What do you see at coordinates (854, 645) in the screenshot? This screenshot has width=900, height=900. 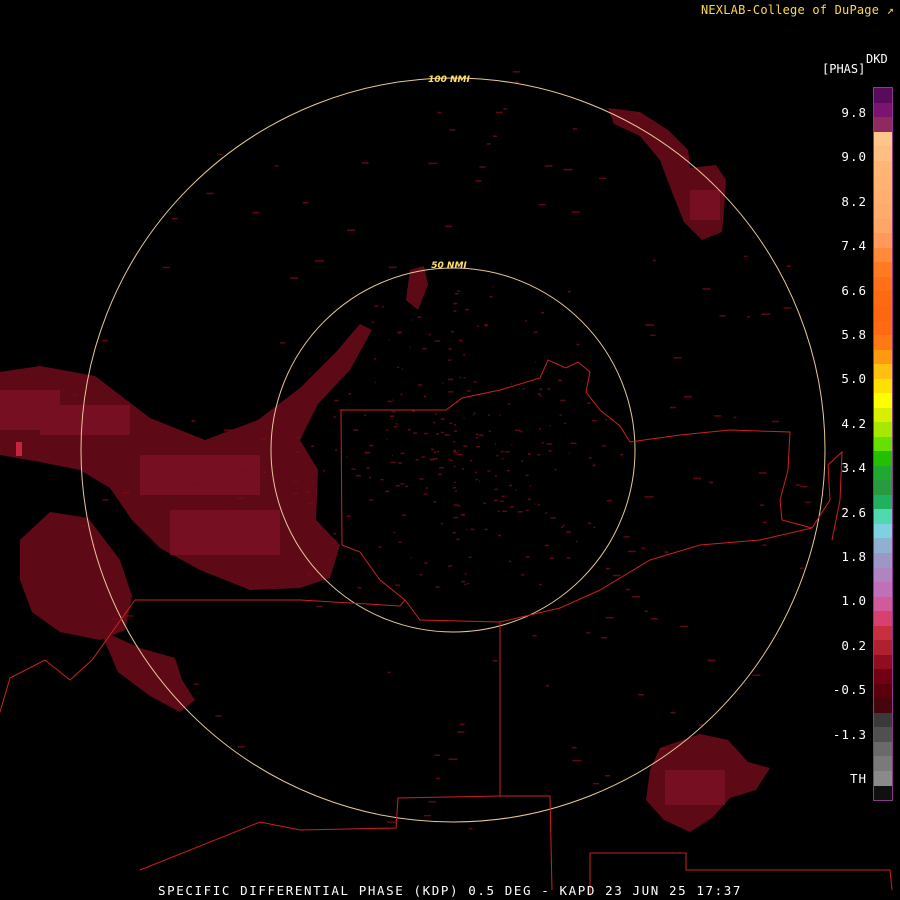 I see `legend-label: 0.2` at bounding box center [854, 645].